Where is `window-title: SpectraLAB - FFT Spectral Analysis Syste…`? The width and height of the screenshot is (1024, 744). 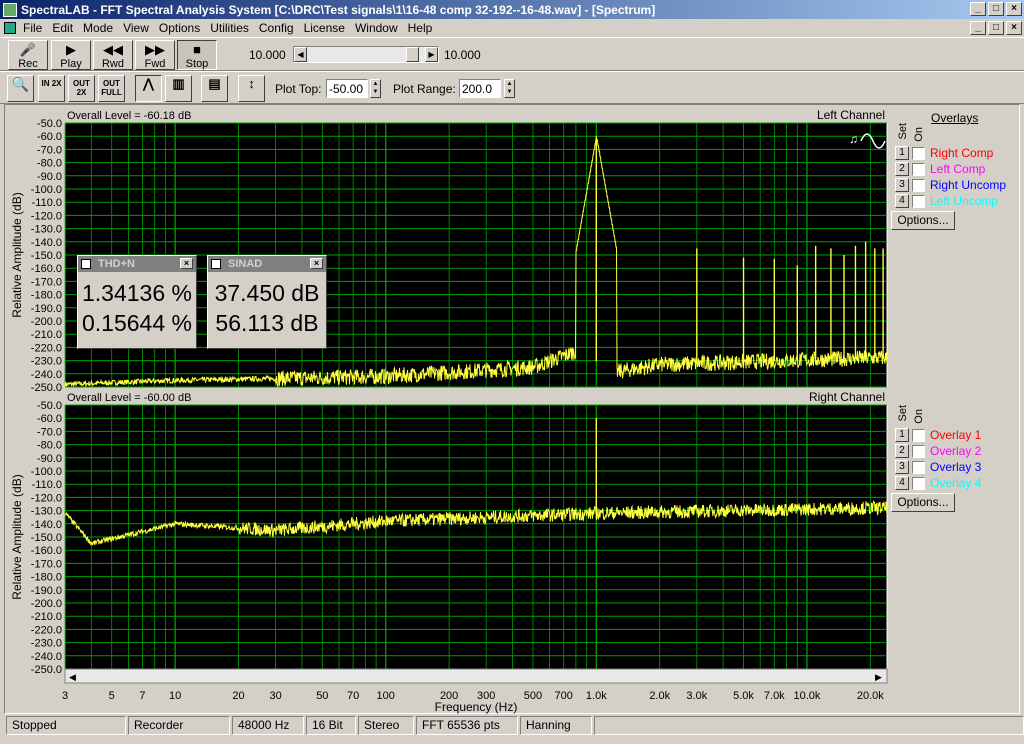 window-title: SpectraLAB - FFT Spectral Analysis Syste… is located at coordinates (338, 9).